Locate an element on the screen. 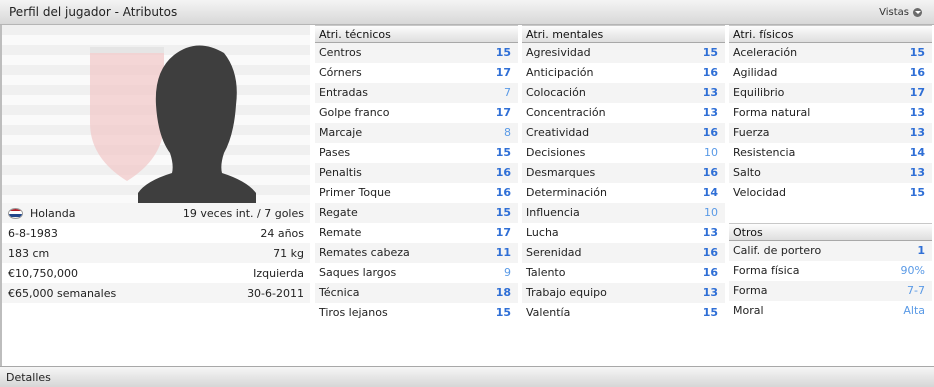  attribute-label: Decisiones is located at coordinates (556, 152).